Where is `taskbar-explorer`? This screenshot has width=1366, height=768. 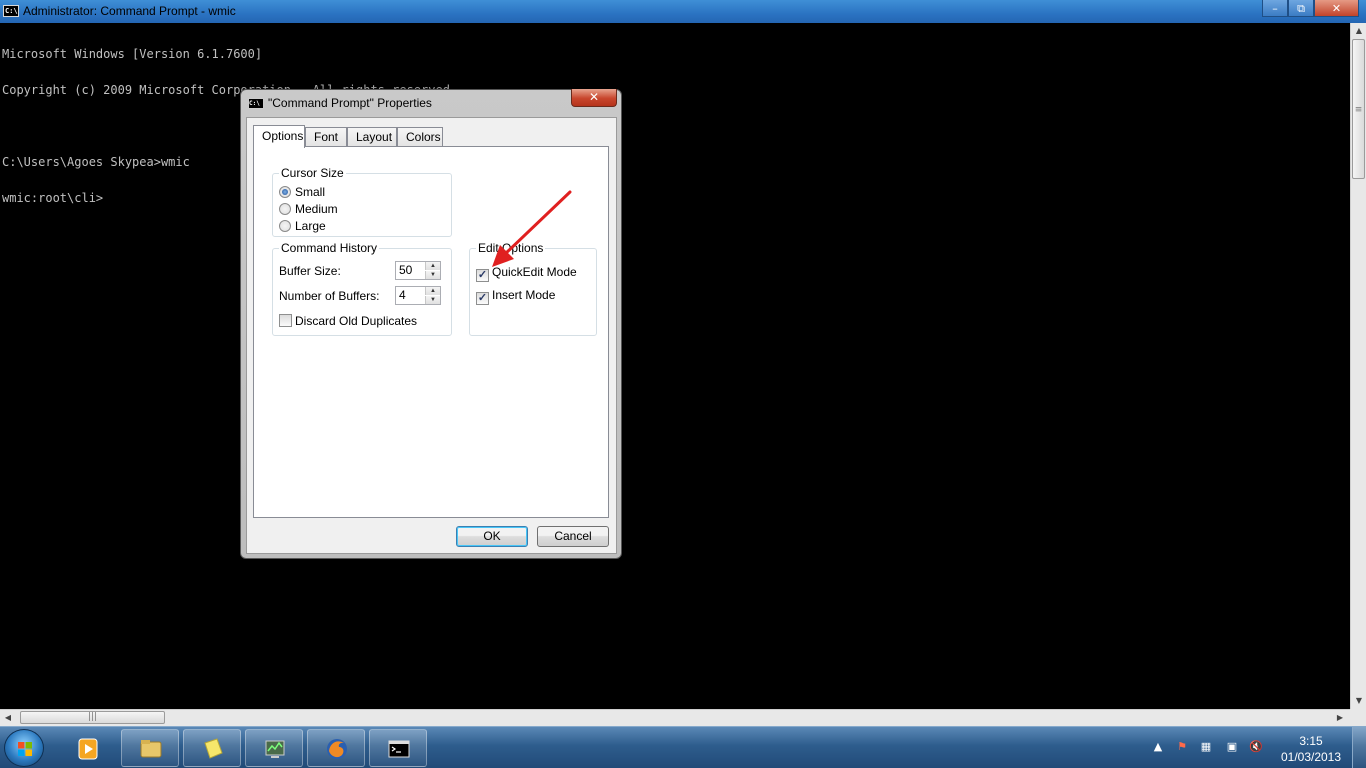 taskbar-explorer is located at coordinates (150, 748).